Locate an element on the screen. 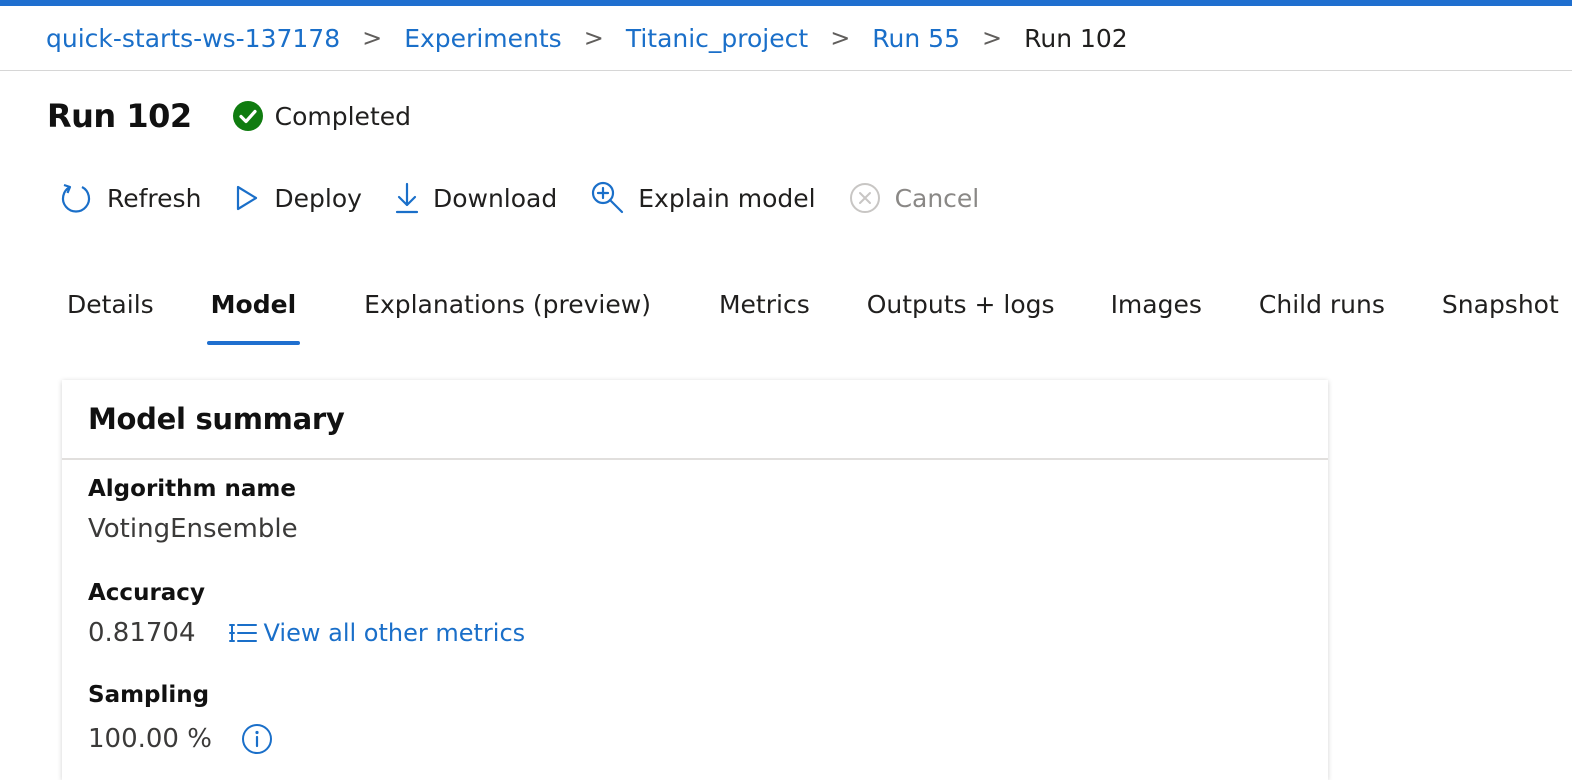 The image size is (1572, 780). checkmark-circle-icon is located at coordinates (247, 116).